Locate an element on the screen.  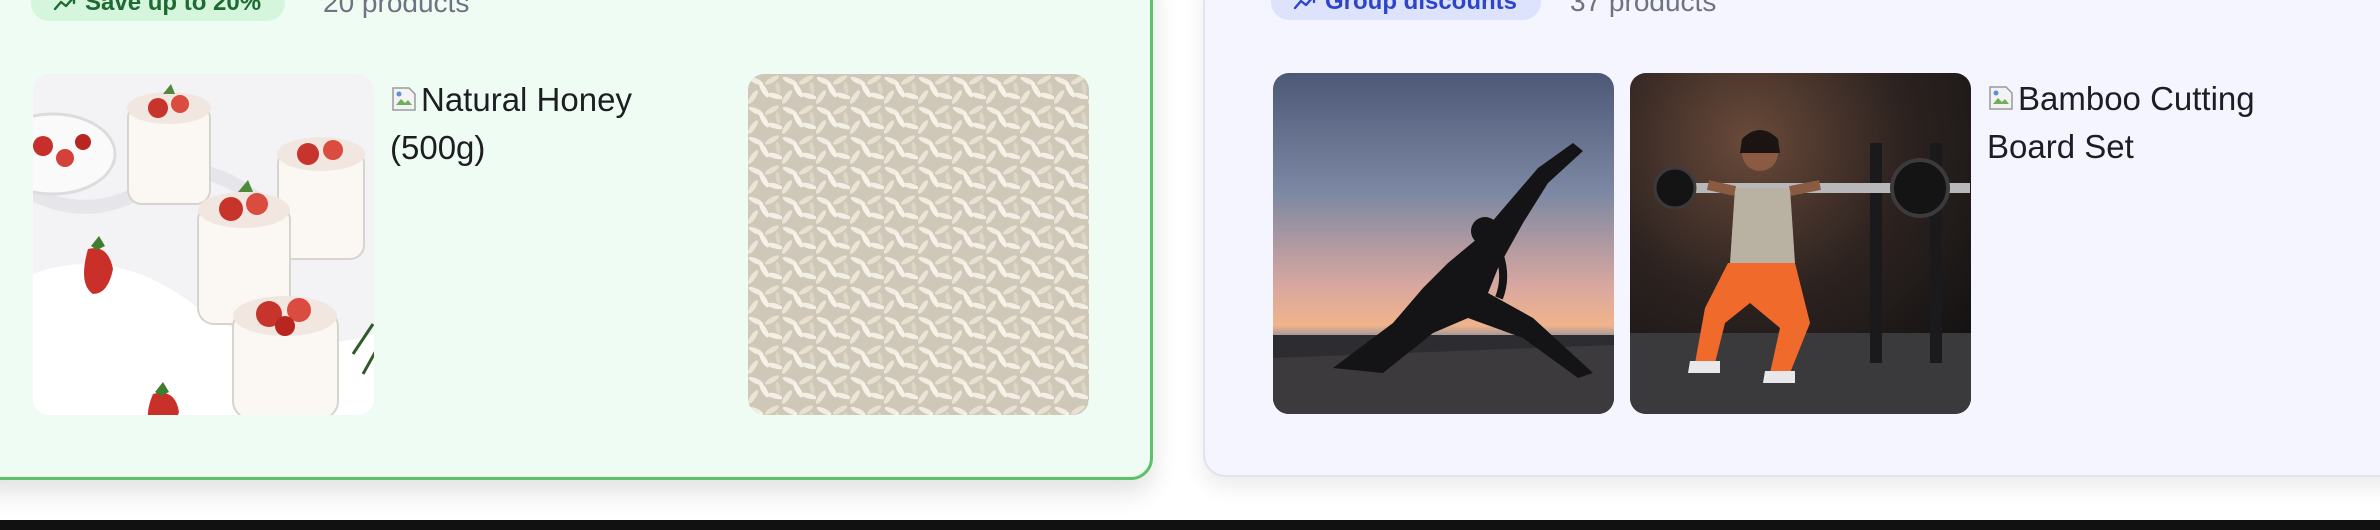
savings-badge: Save up to 20% is located at coordinates (158, 10).